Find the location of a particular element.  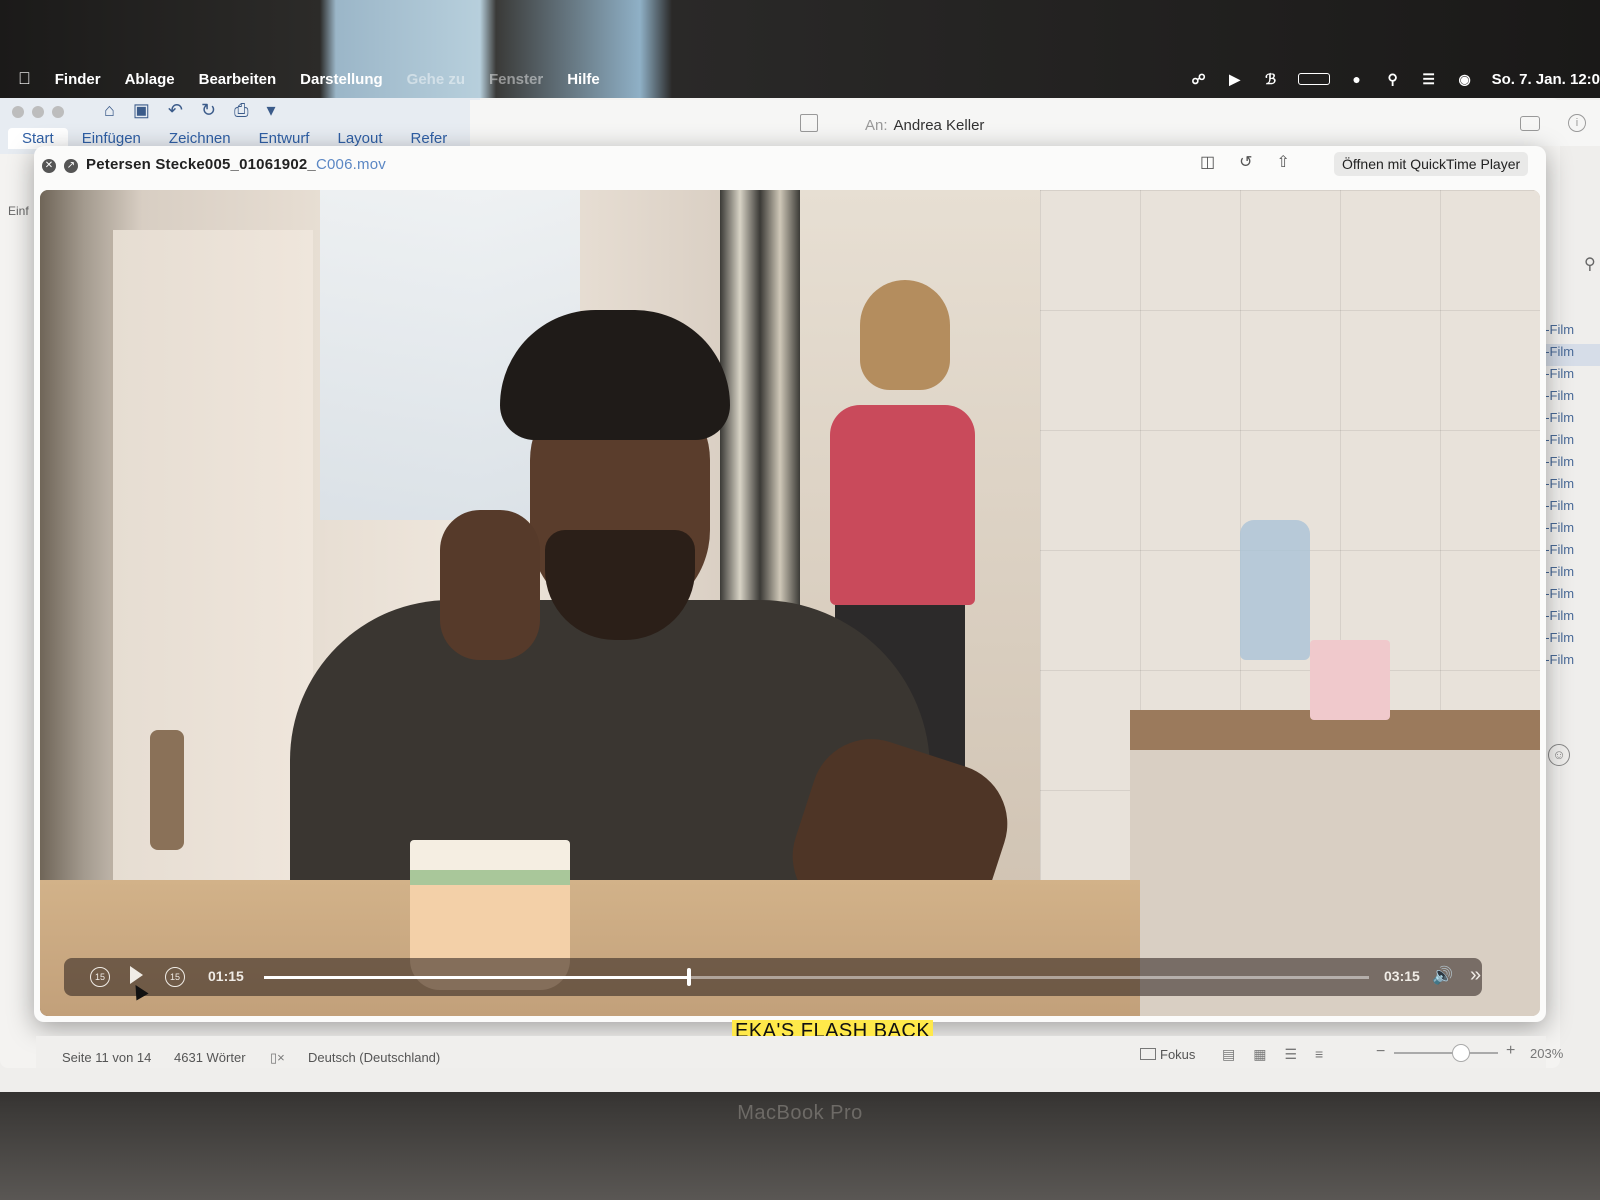

skip-forward-icon: 15 is located at coordinates (175, 977).